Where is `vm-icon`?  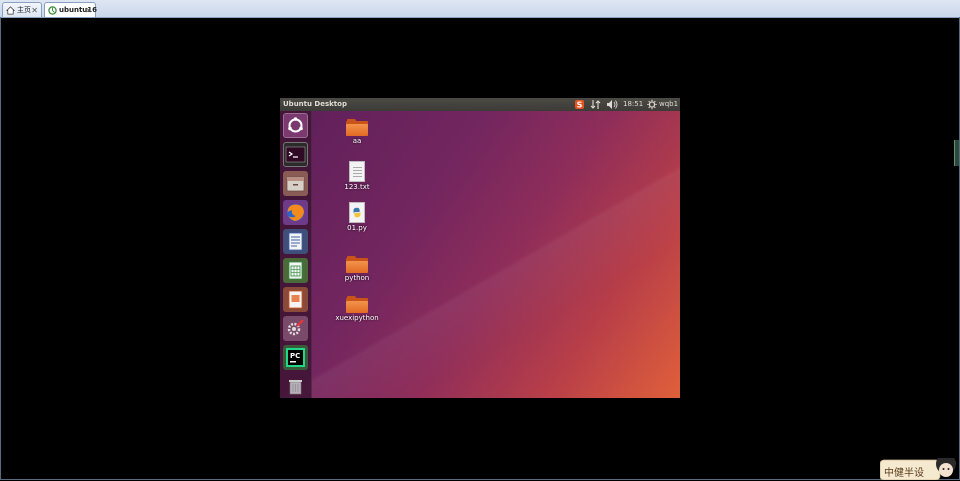
vm-icon is located at coordinates (52, 10).